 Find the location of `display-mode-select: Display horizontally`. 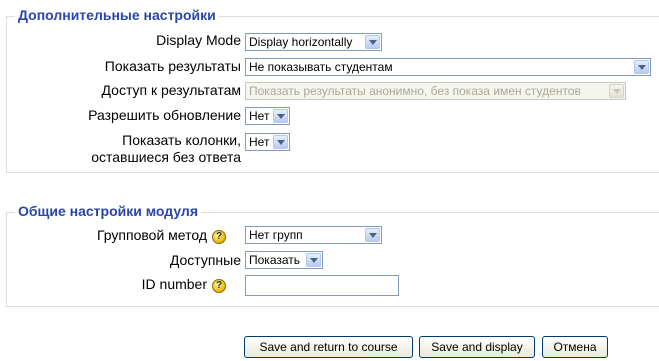

display-mode-select: Display horizontally is located at coordinates (313, 42).